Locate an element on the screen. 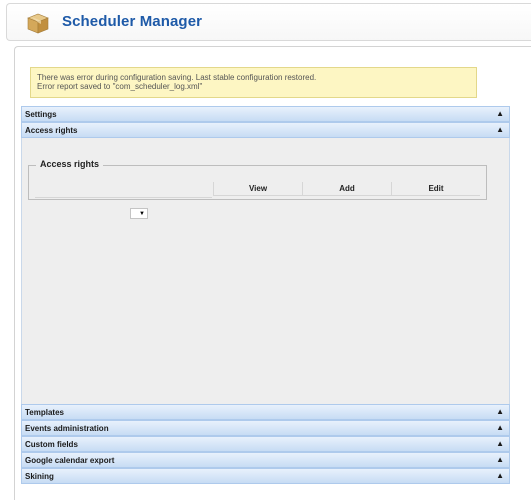 The height and width of the screenshot is (500, 531). page-title: Scheduler Manager is located at coordinates (132, 21).